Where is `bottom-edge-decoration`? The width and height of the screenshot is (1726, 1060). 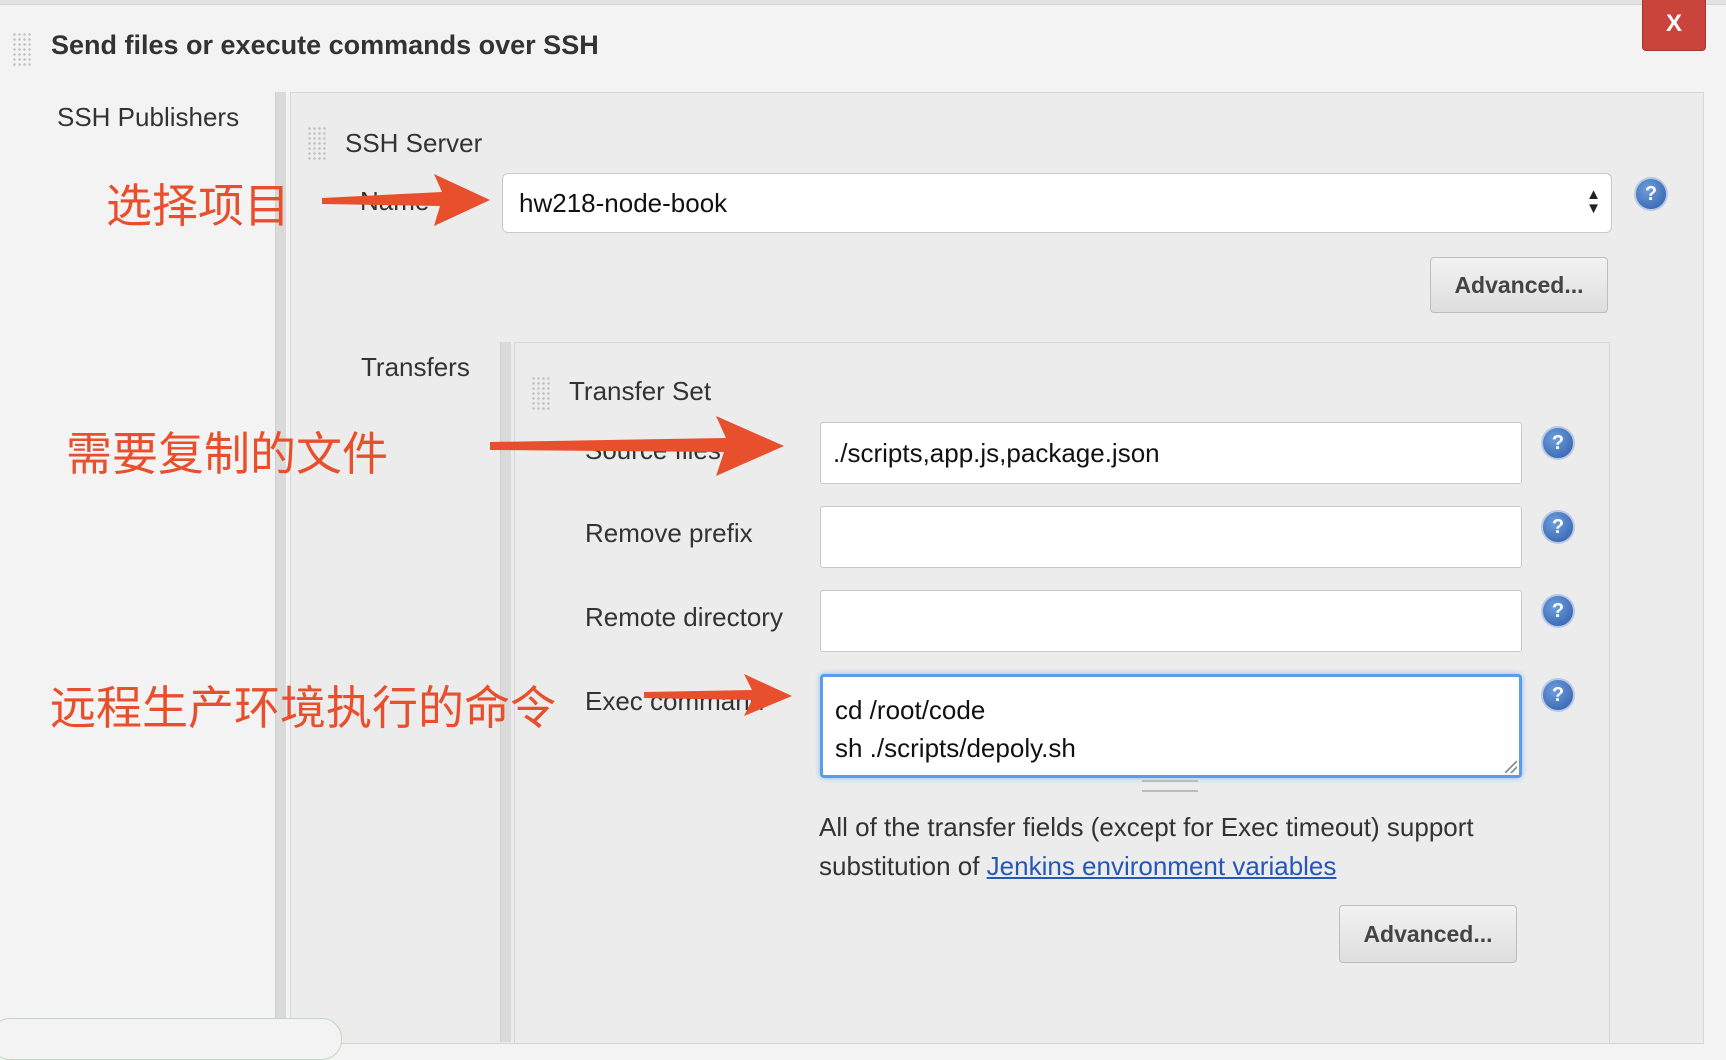
bottom-edge-decoration is located at coordinates (171, 1039).